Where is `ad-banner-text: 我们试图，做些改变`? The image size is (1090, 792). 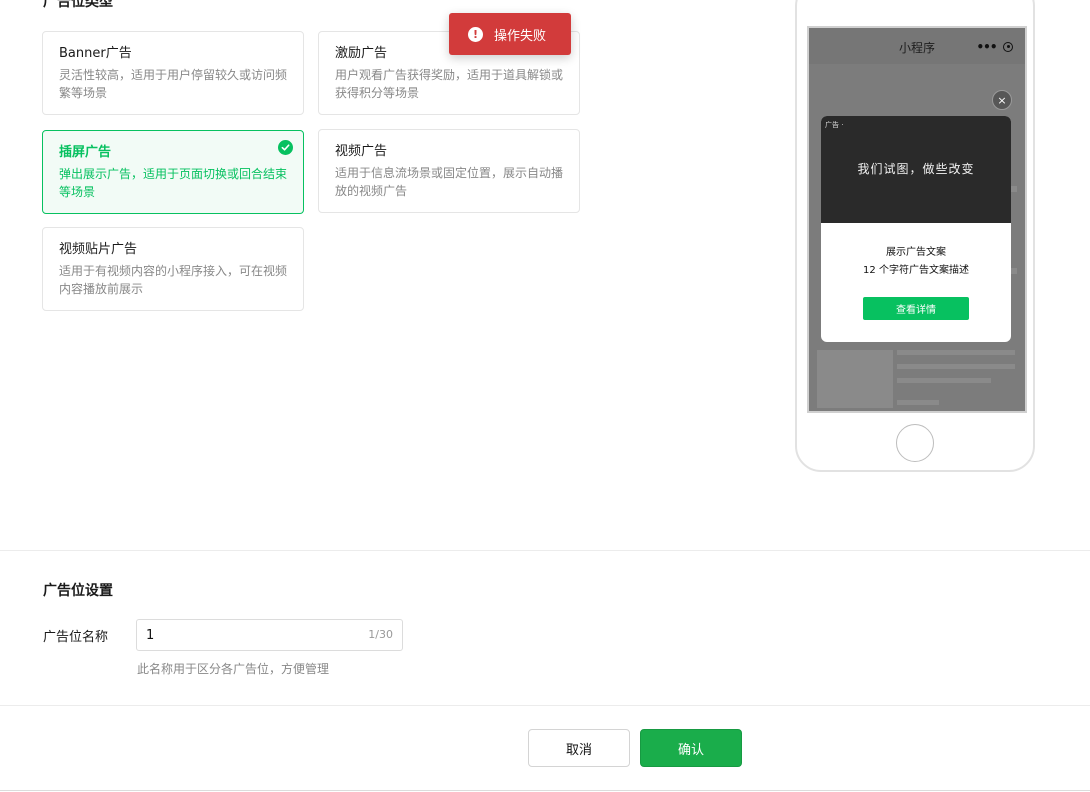 ad-banner-text: 我们试图，做些改变 is located at coordinates (916, 169).